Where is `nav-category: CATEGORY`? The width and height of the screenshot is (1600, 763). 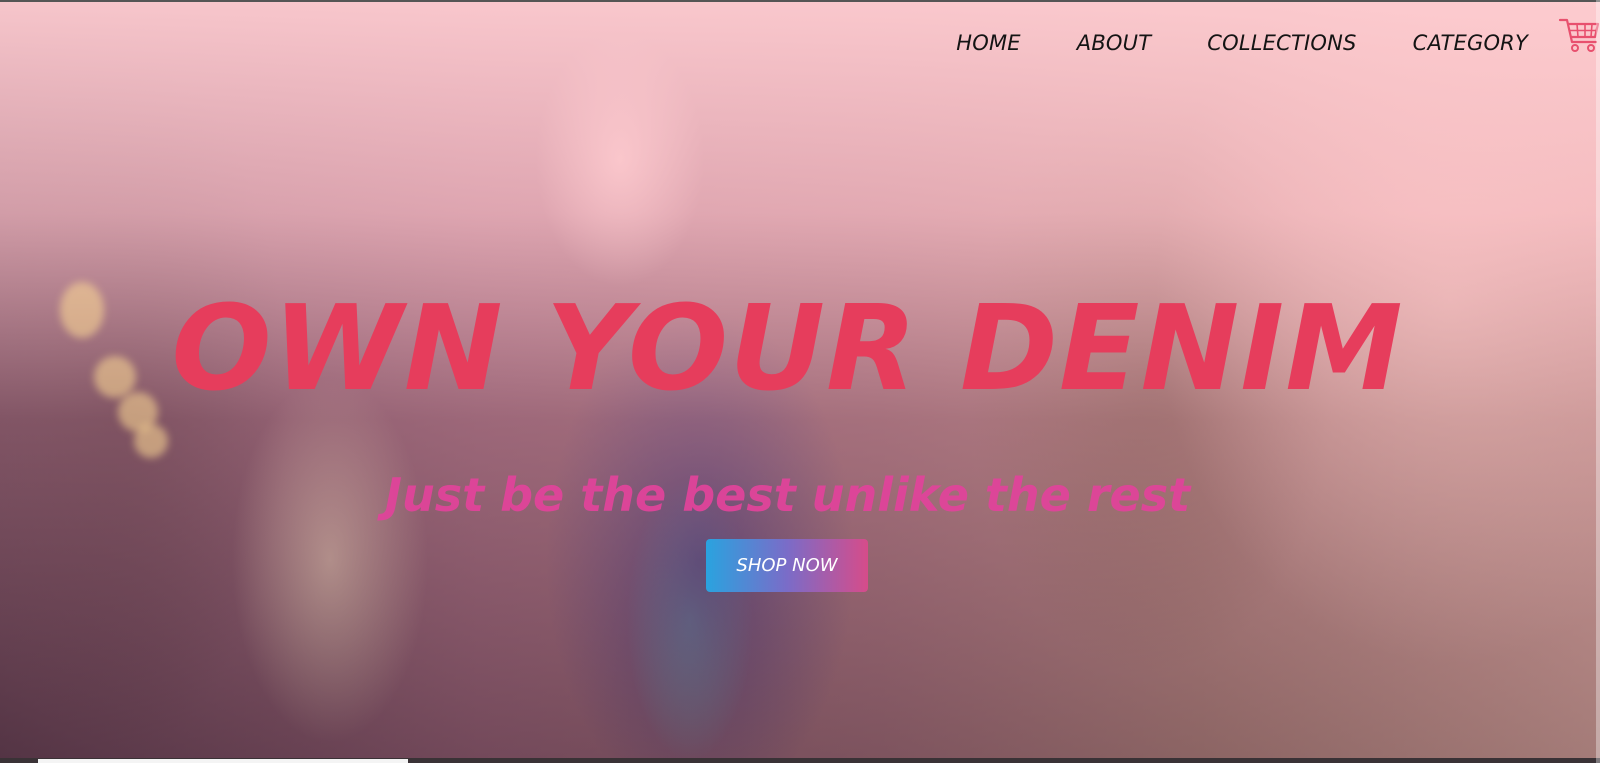 nav-category: CATEGORY is located at coordinates (1470, 43).